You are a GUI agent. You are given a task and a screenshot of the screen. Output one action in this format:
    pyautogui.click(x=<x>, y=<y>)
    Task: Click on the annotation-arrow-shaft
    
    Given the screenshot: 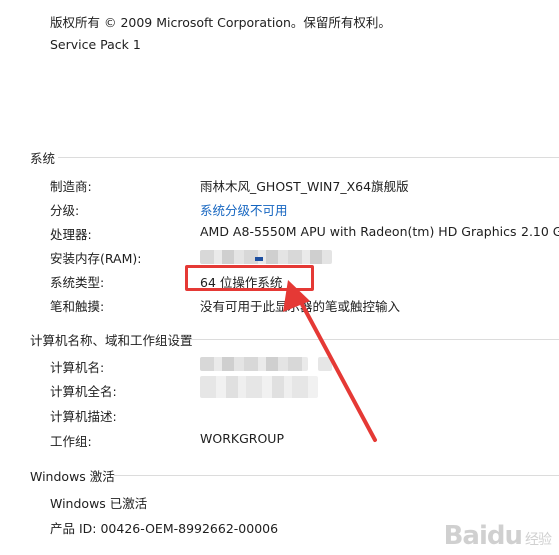 What is the action you would take?
    pyautogui.click(x=335, y=366)
    